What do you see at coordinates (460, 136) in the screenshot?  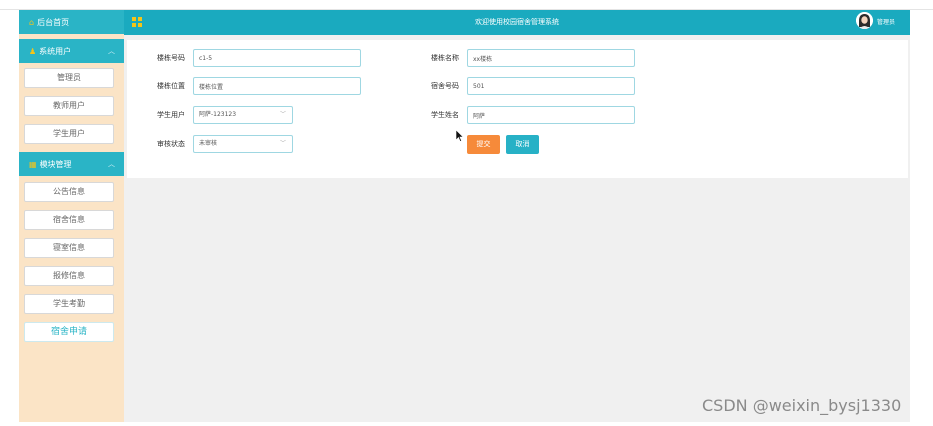 I see `mouse-cursor-icon` at bounding box center [460, 136].